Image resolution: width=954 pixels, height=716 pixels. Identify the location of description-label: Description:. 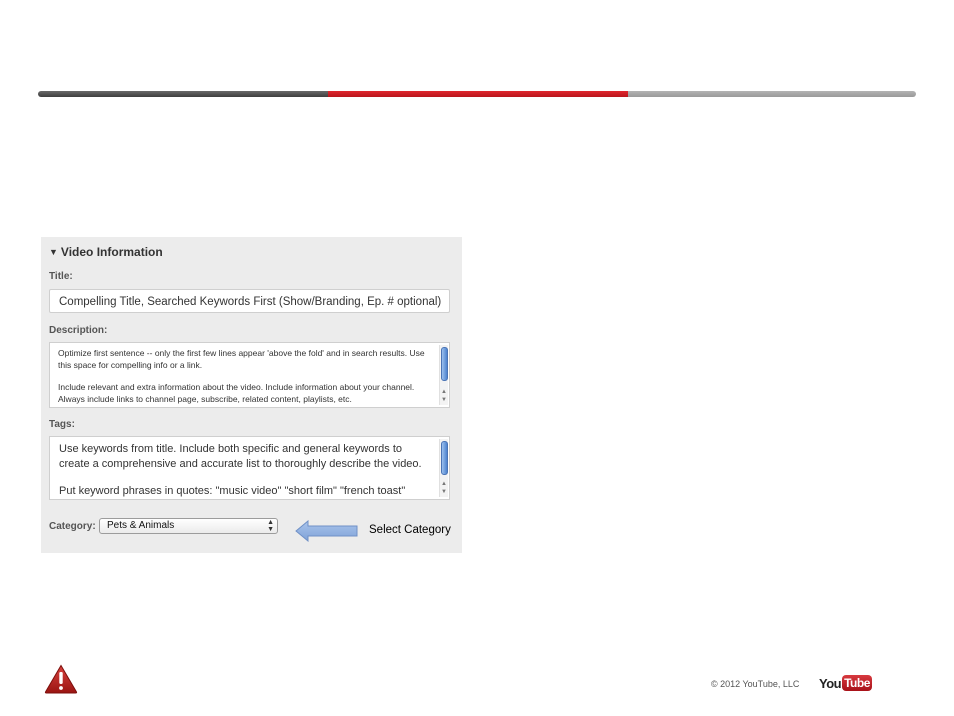
(78, 330).